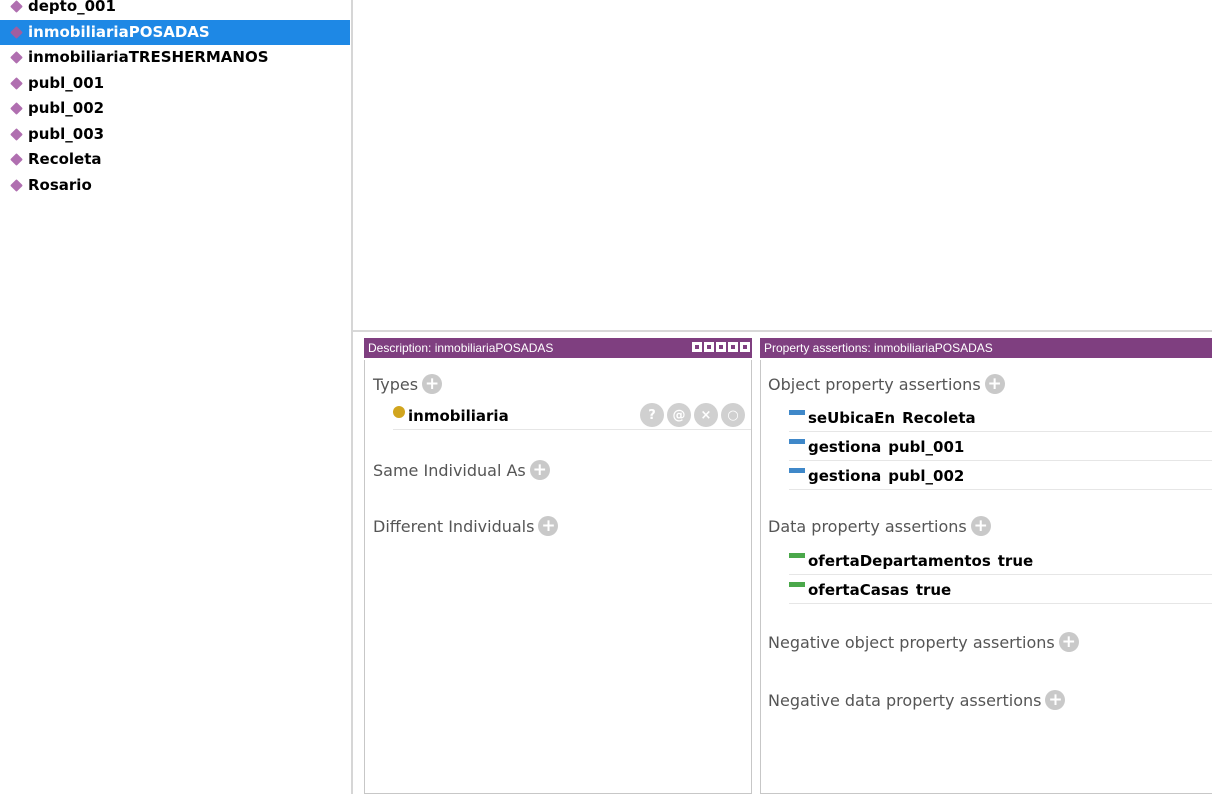 The height and width of the screenshot is (794, 1212). Describe the element at coordinates (911, 642) in the screenshot. I see `negative-object-property-label: Negative object property assertions` at that location.